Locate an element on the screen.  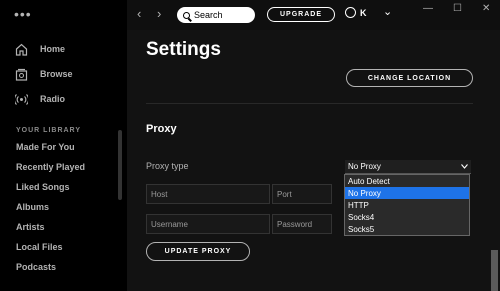
user-name: K is located at coordinates (363, 12).